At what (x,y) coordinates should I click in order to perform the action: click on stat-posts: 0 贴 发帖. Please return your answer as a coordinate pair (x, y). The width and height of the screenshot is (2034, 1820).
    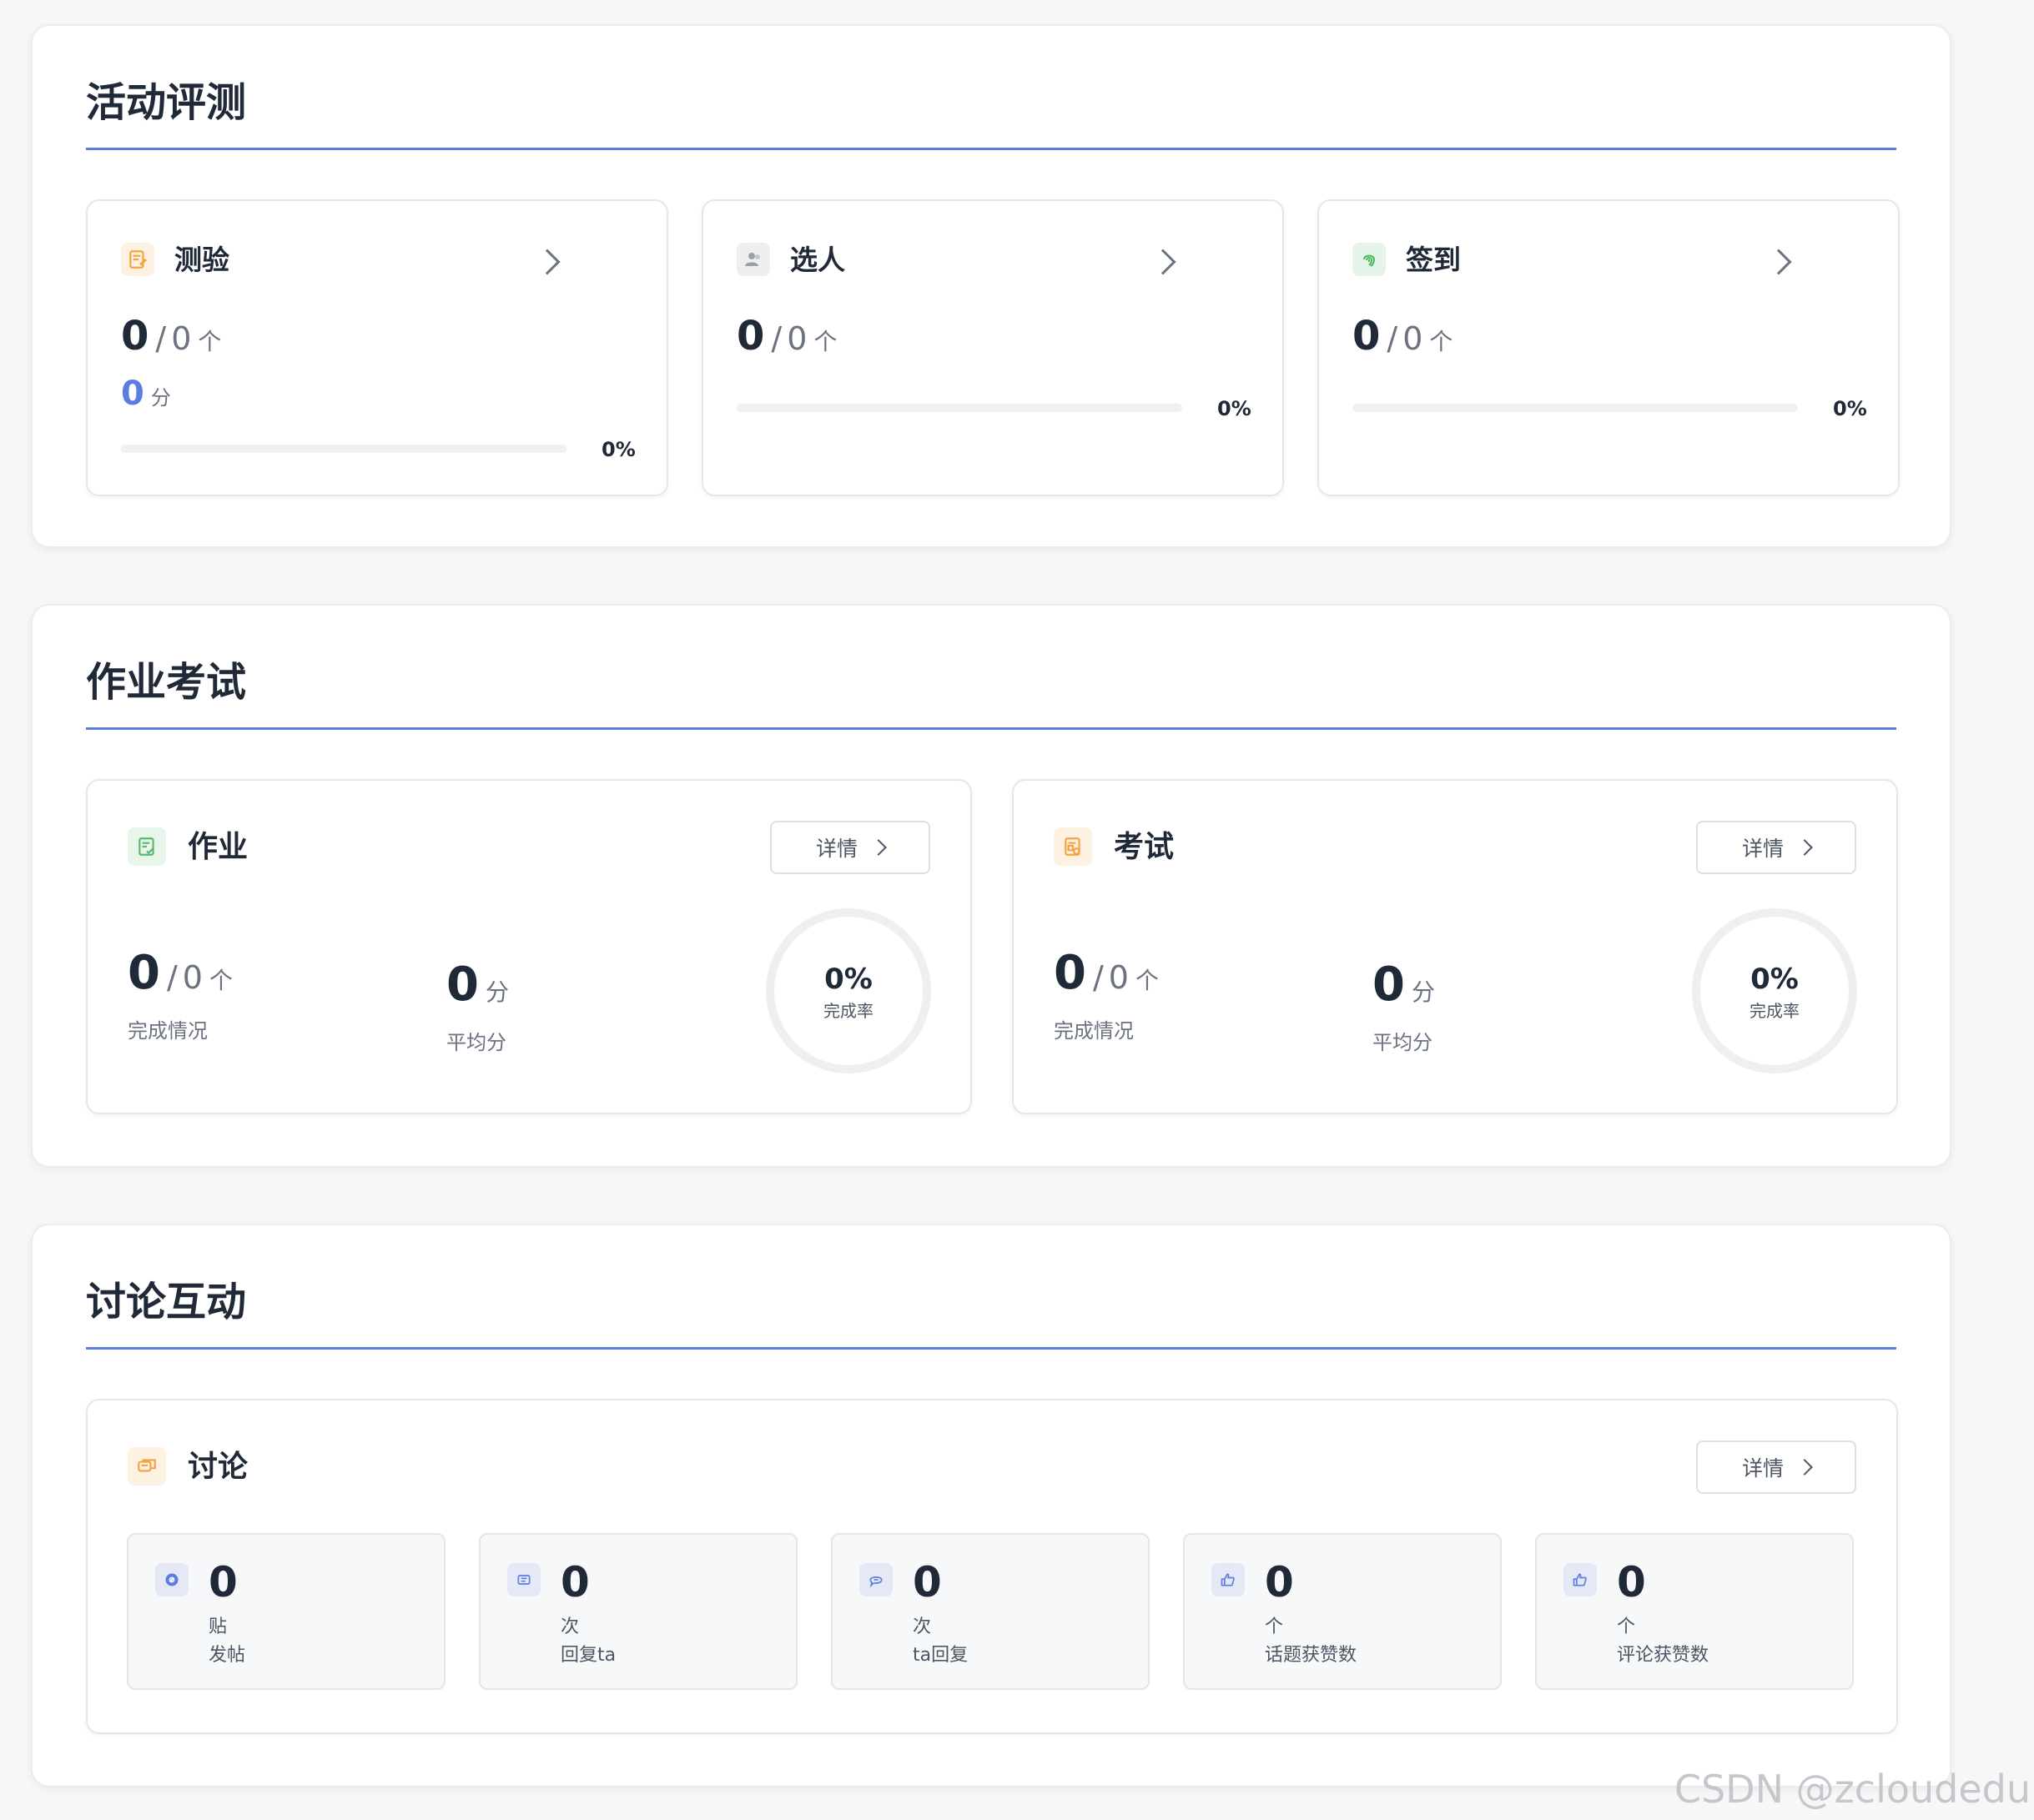
    Looking at the image, I should click on (286, 1611).